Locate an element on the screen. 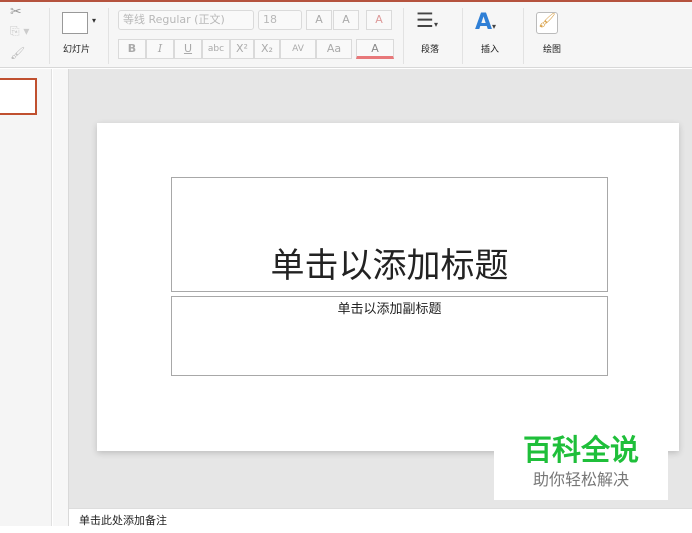  slide-thumbnail is located at coordinates (18, 96).